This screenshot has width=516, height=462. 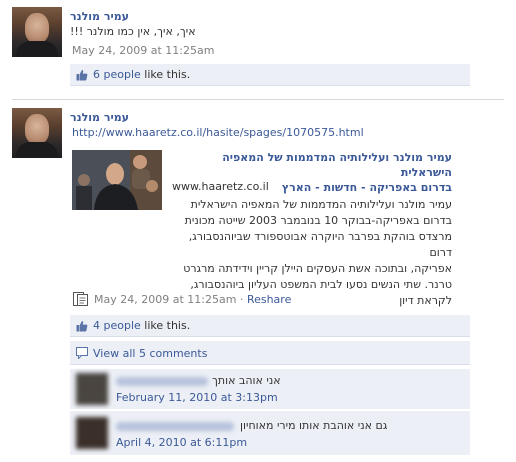 I want to click on preview-photo-icon, so click(x=117, y=180).